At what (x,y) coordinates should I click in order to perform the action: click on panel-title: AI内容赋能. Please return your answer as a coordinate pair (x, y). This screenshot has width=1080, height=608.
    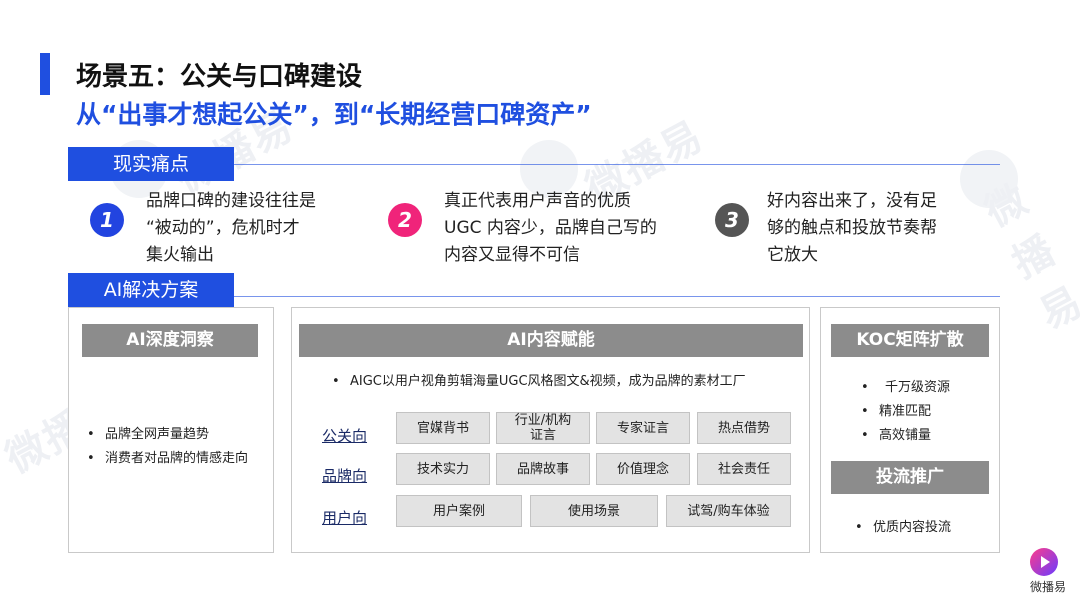
    Looking at the image, I should click on (551, 340).